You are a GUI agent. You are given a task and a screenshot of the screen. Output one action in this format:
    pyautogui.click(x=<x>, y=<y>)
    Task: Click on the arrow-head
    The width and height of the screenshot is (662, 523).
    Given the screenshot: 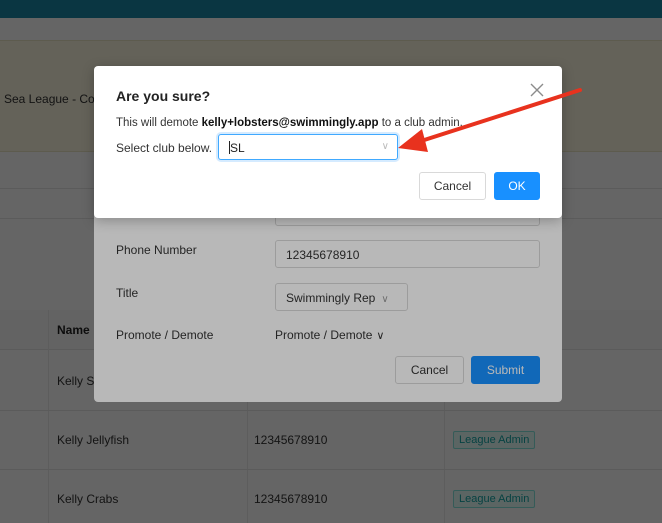 What is the action you would take?
    pyautogui.click(x=413, y=140)
    